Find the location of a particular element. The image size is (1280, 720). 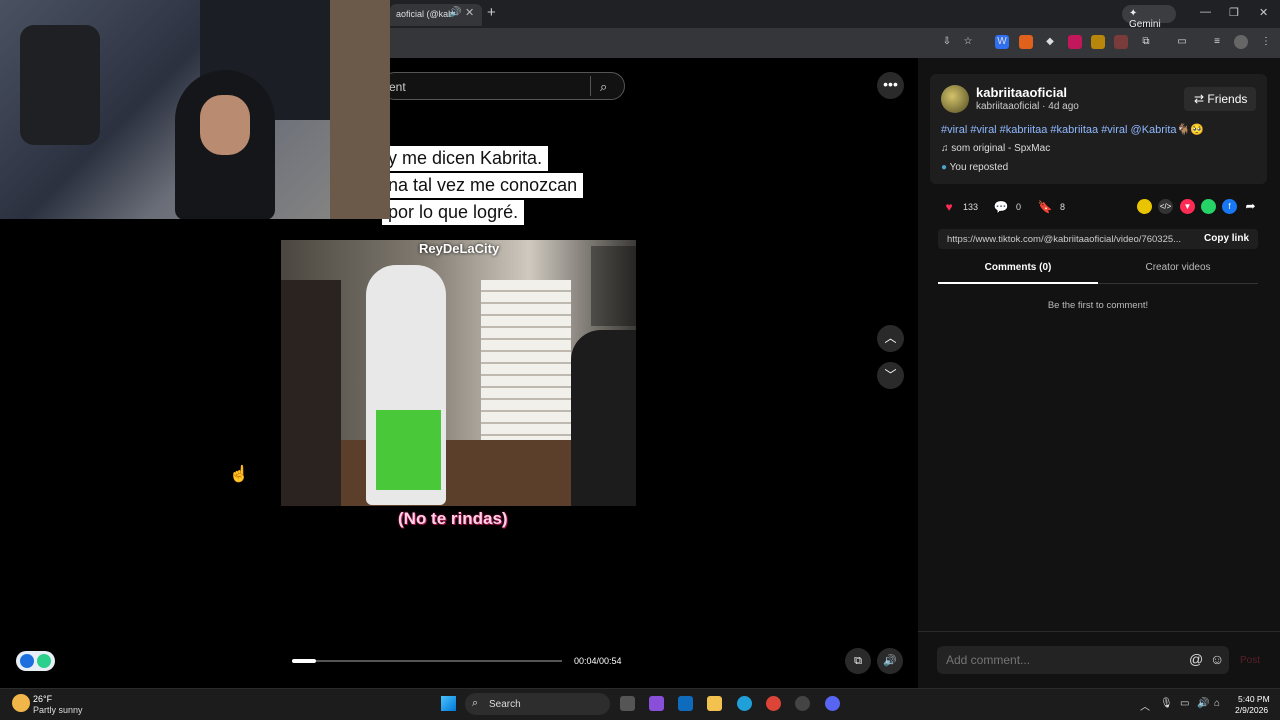

whatsapp-icon is located at coordinates (1208, 206).